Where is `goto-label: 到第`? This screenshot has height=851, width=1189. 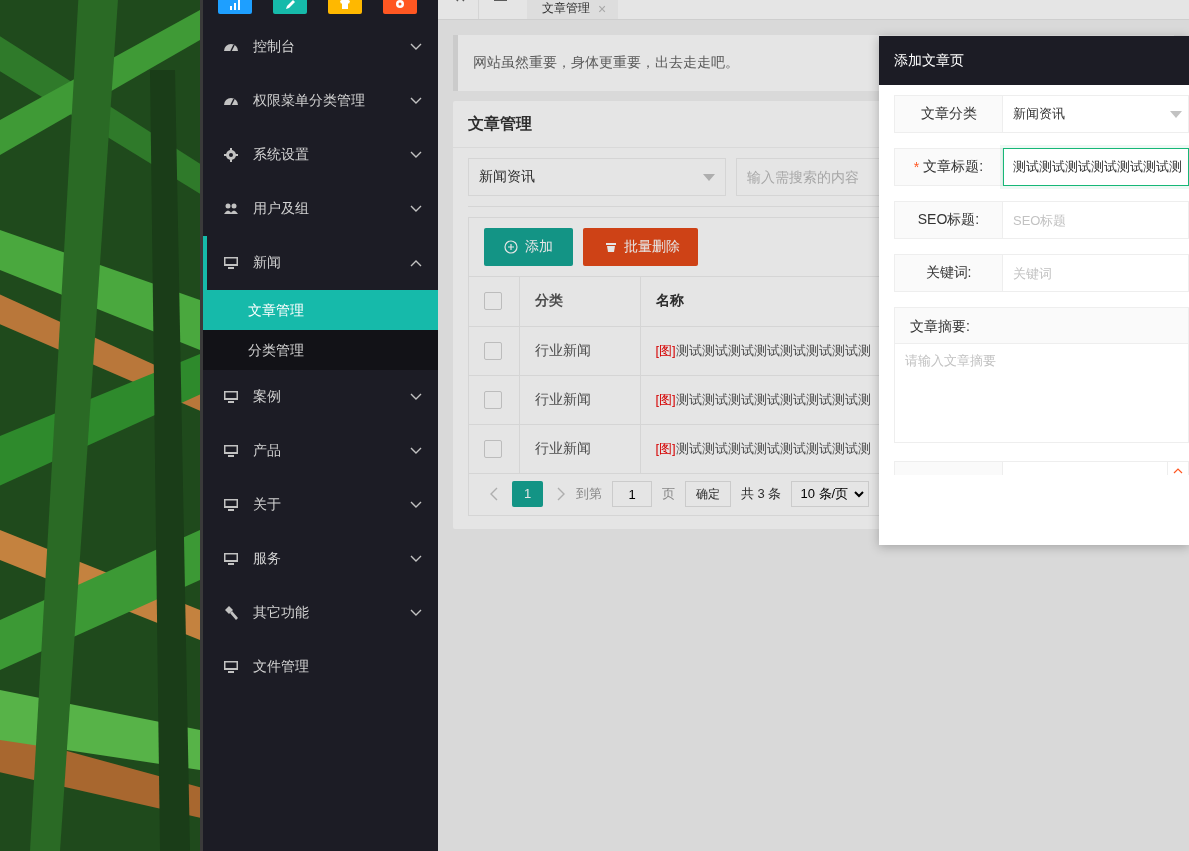
goto-label: 到第 is located at coordinates (589, 494).